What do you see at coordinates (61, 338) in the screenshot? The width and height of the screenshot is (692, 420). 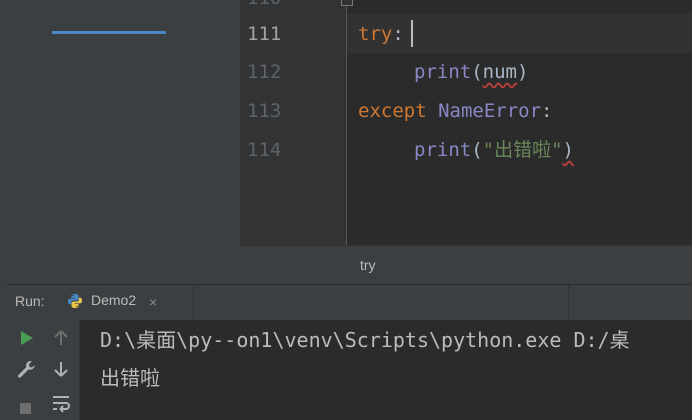 I see `up-arrow-icon` at bounding box center [61, 338].